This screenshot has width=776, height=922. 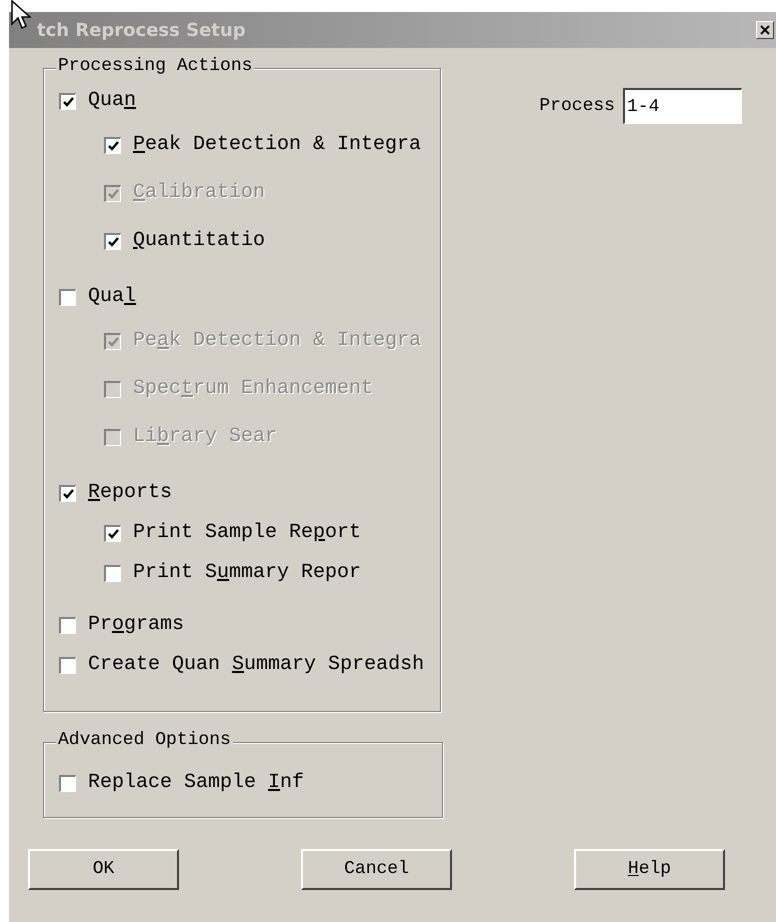 I want to click on checkbox-label: Create Quan Summary Spreadsh, so click(x=256, y=665).